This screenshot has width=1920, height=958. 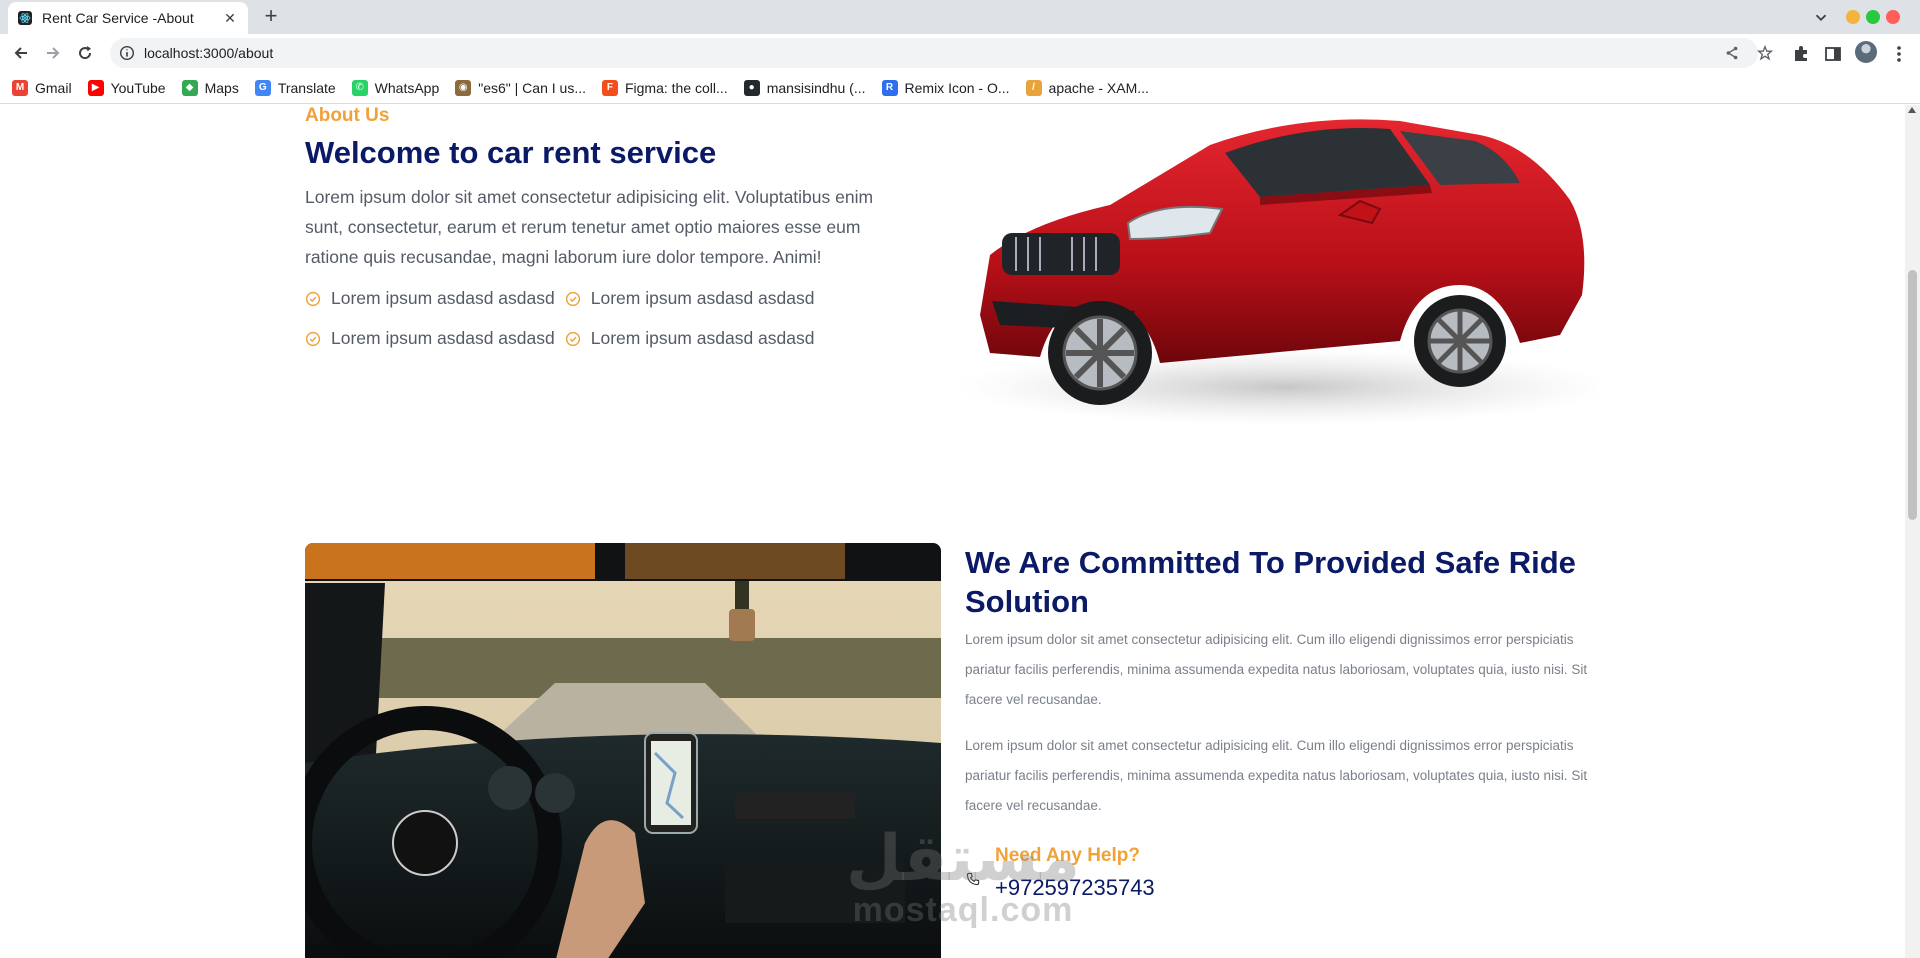 I want to click on bookmark-item: M Gmail, so click(x=42, y=87).